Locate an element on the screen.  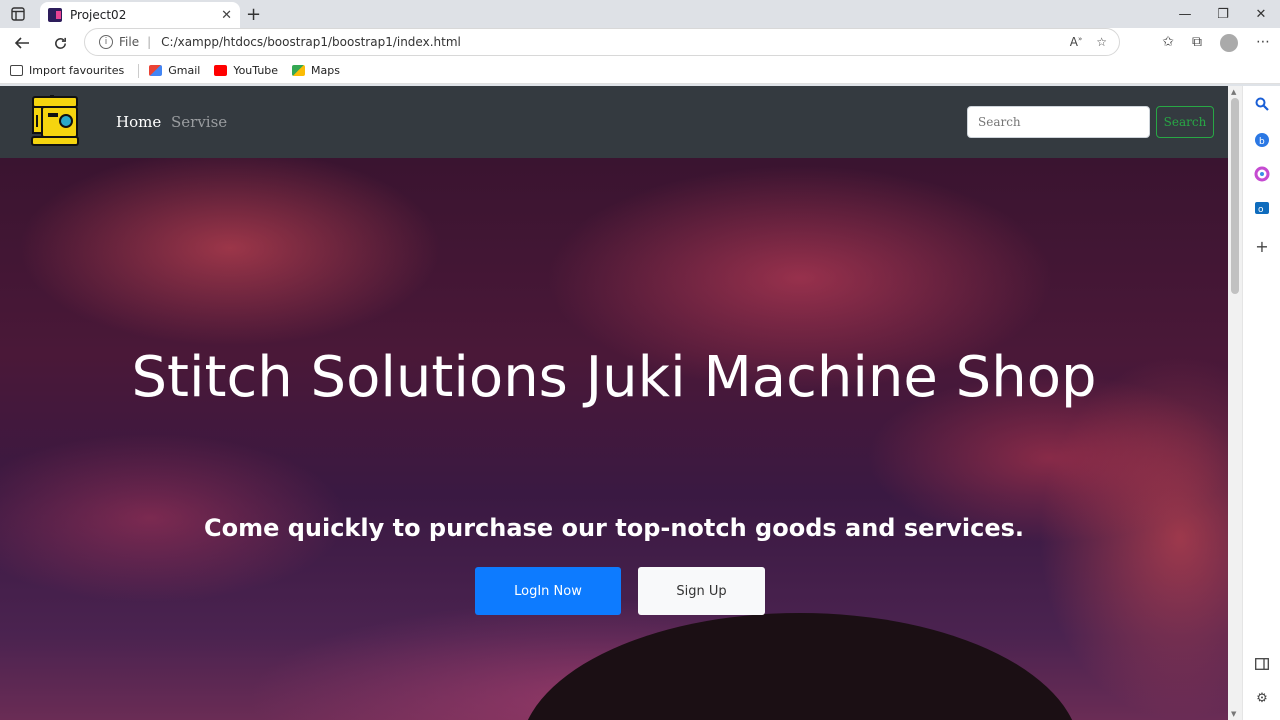
read-aloud-icon: A» is located at coordinates (1076, 42).